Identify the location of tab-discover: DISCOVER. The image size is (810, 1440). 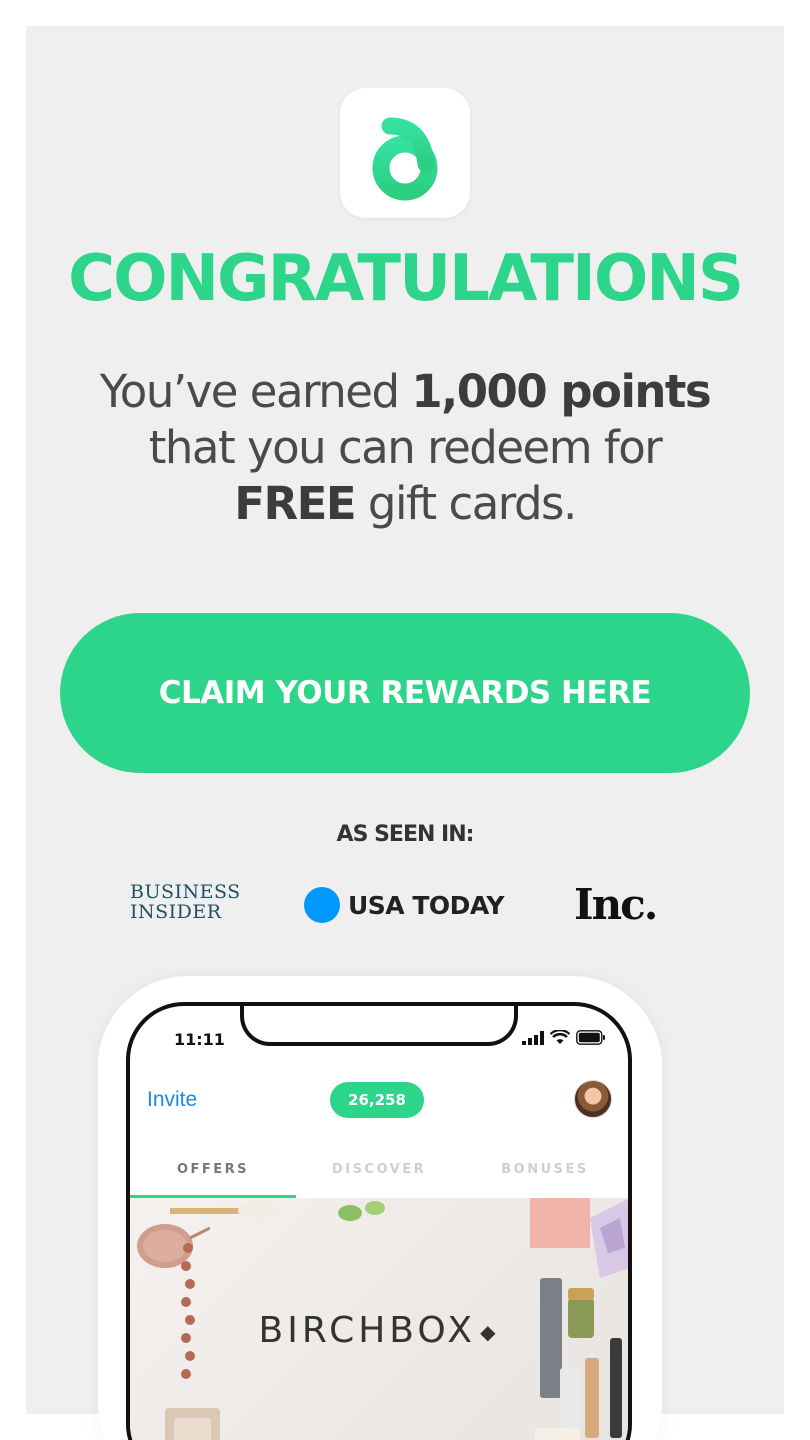
(379, 1175).